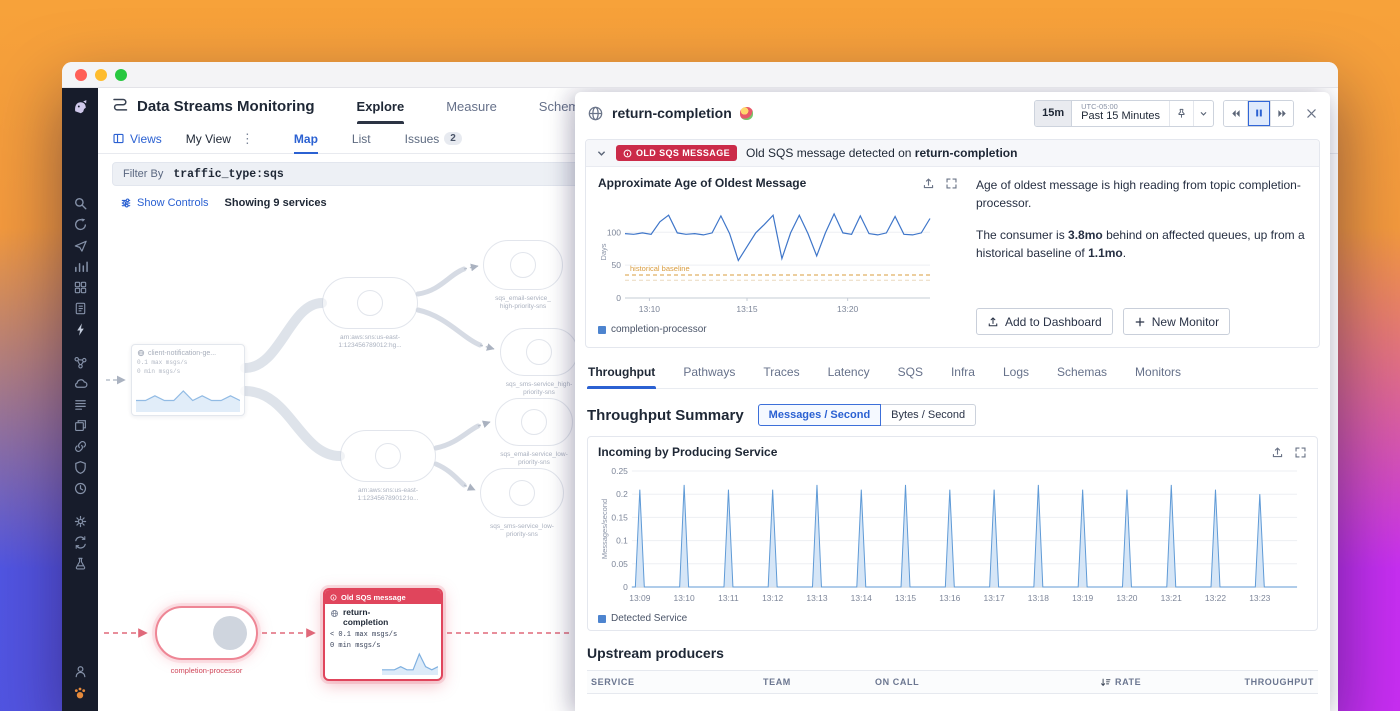  Describe the element at coordinates (80, 224) in the screenshot. I see `history-icon` at that location.